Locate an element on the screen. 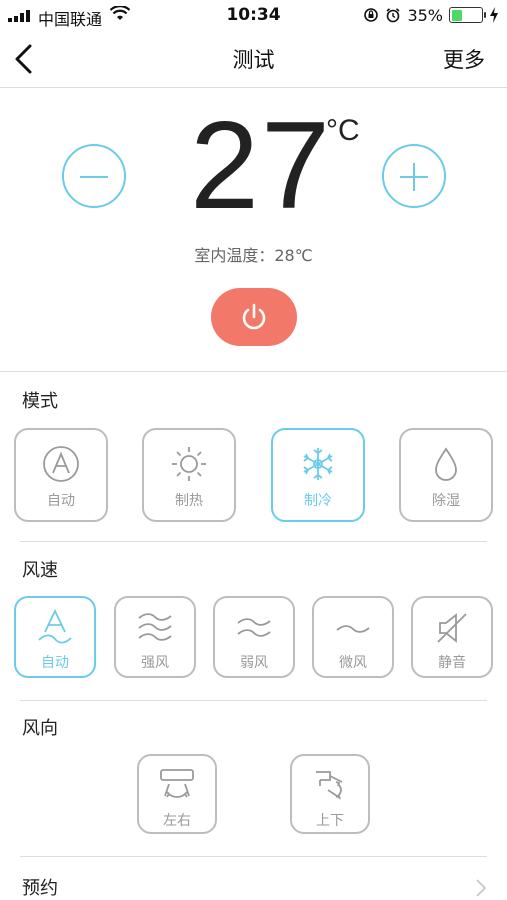  mode-label: 自动 is located at coordinates (61, 501).